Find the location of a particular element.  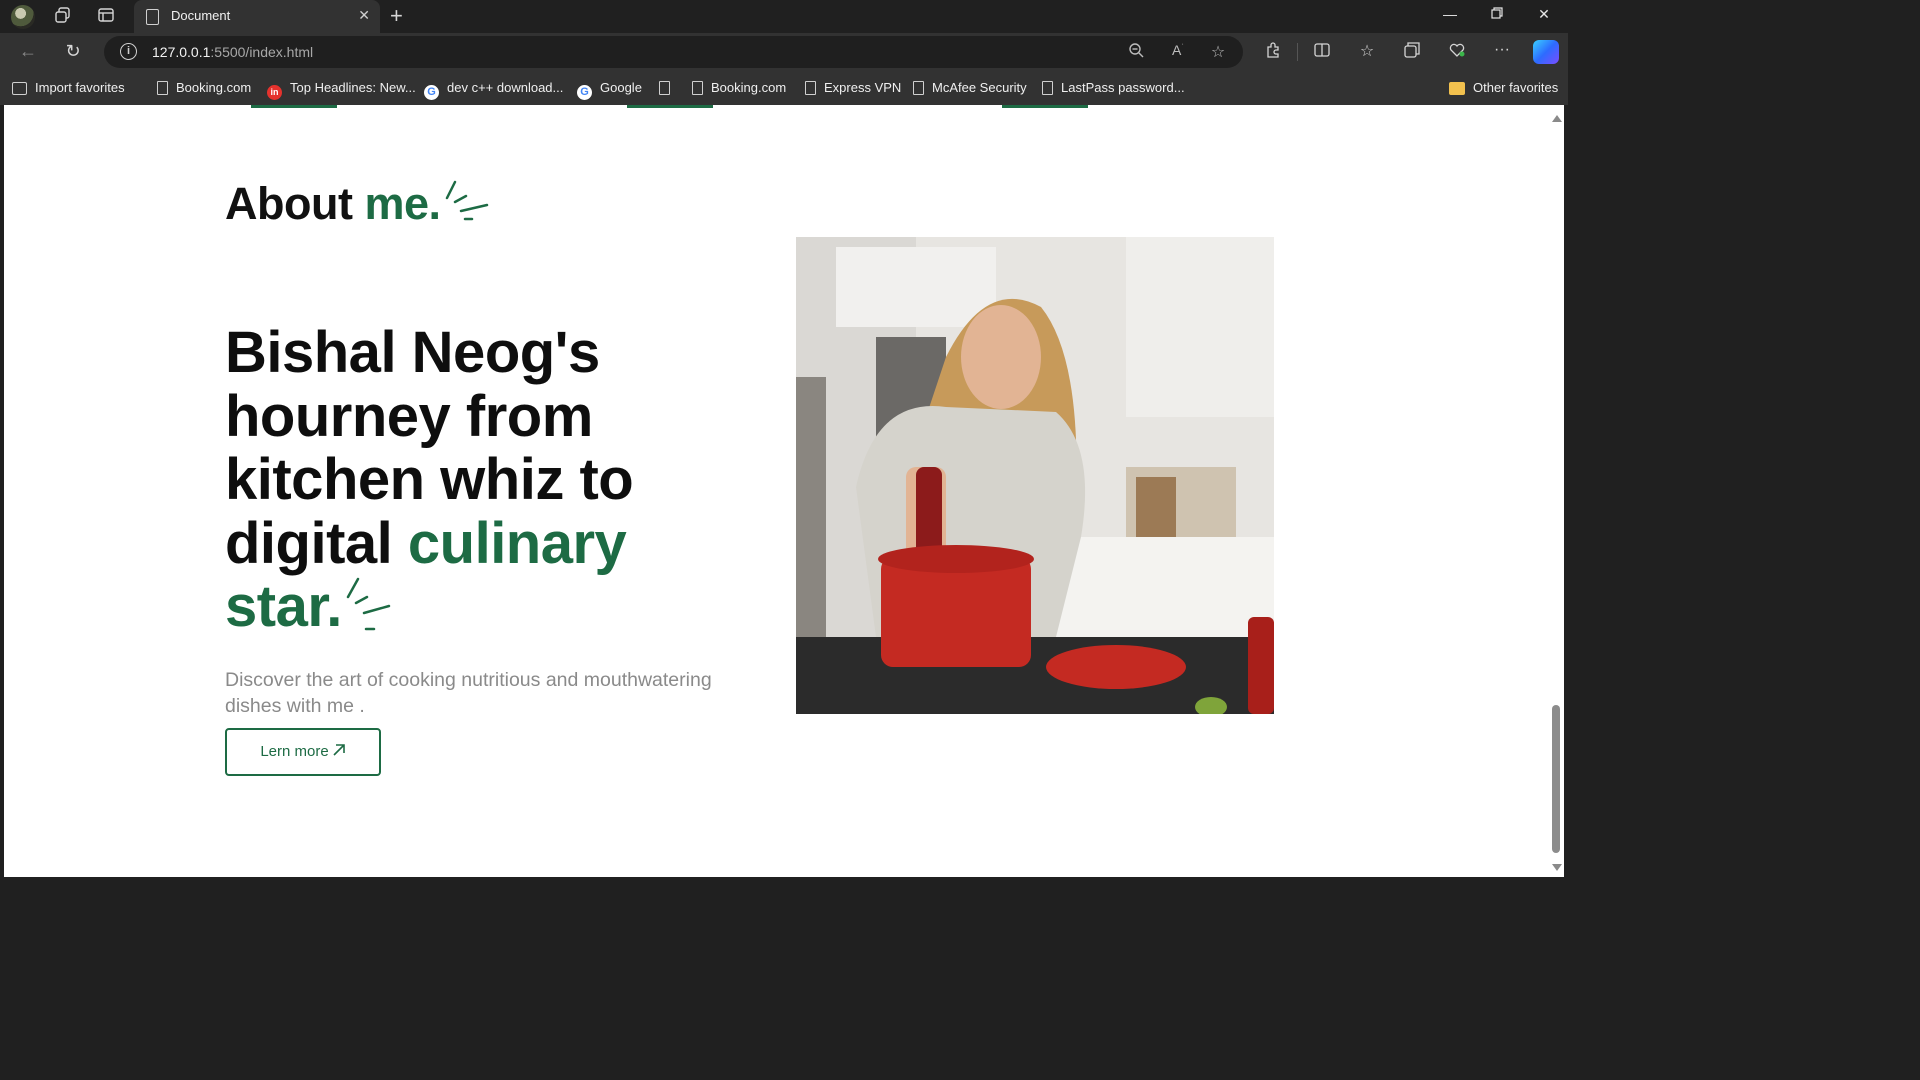

chef-photo-illustration is located at coordinates (1035, 475).